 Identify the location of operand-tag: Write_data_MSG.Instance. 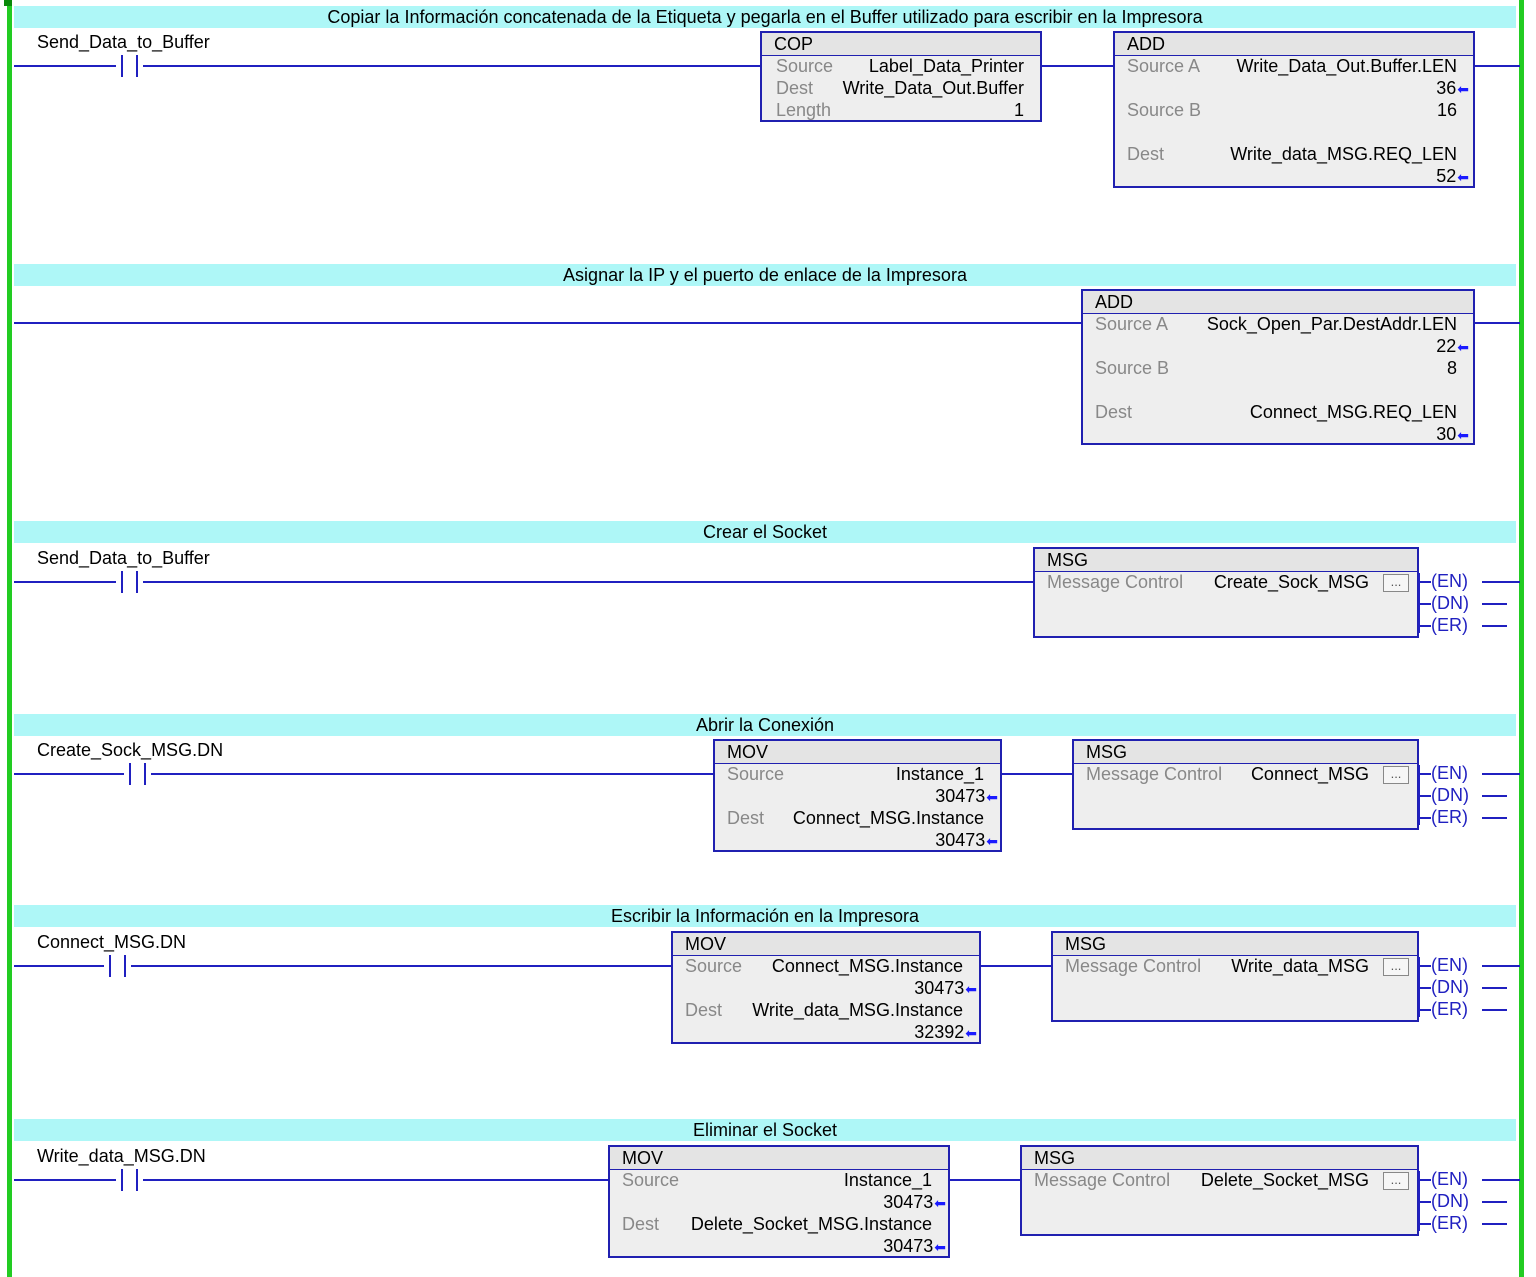
(857, 1010).